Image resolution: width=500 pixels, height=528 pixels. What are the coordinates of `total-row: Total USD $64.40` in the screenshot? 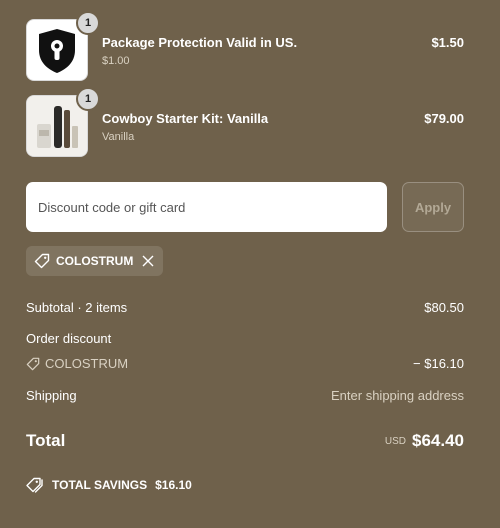 It's located at (245, 441).